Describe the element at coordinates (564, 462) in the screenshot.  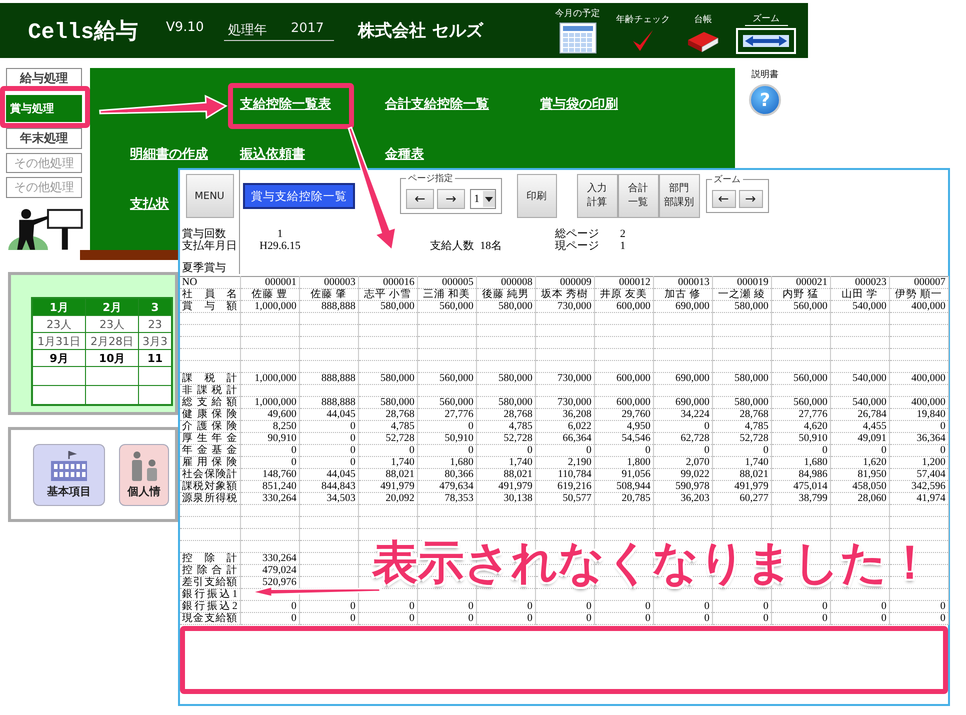
I see `table-cell: 2,190` at that location.